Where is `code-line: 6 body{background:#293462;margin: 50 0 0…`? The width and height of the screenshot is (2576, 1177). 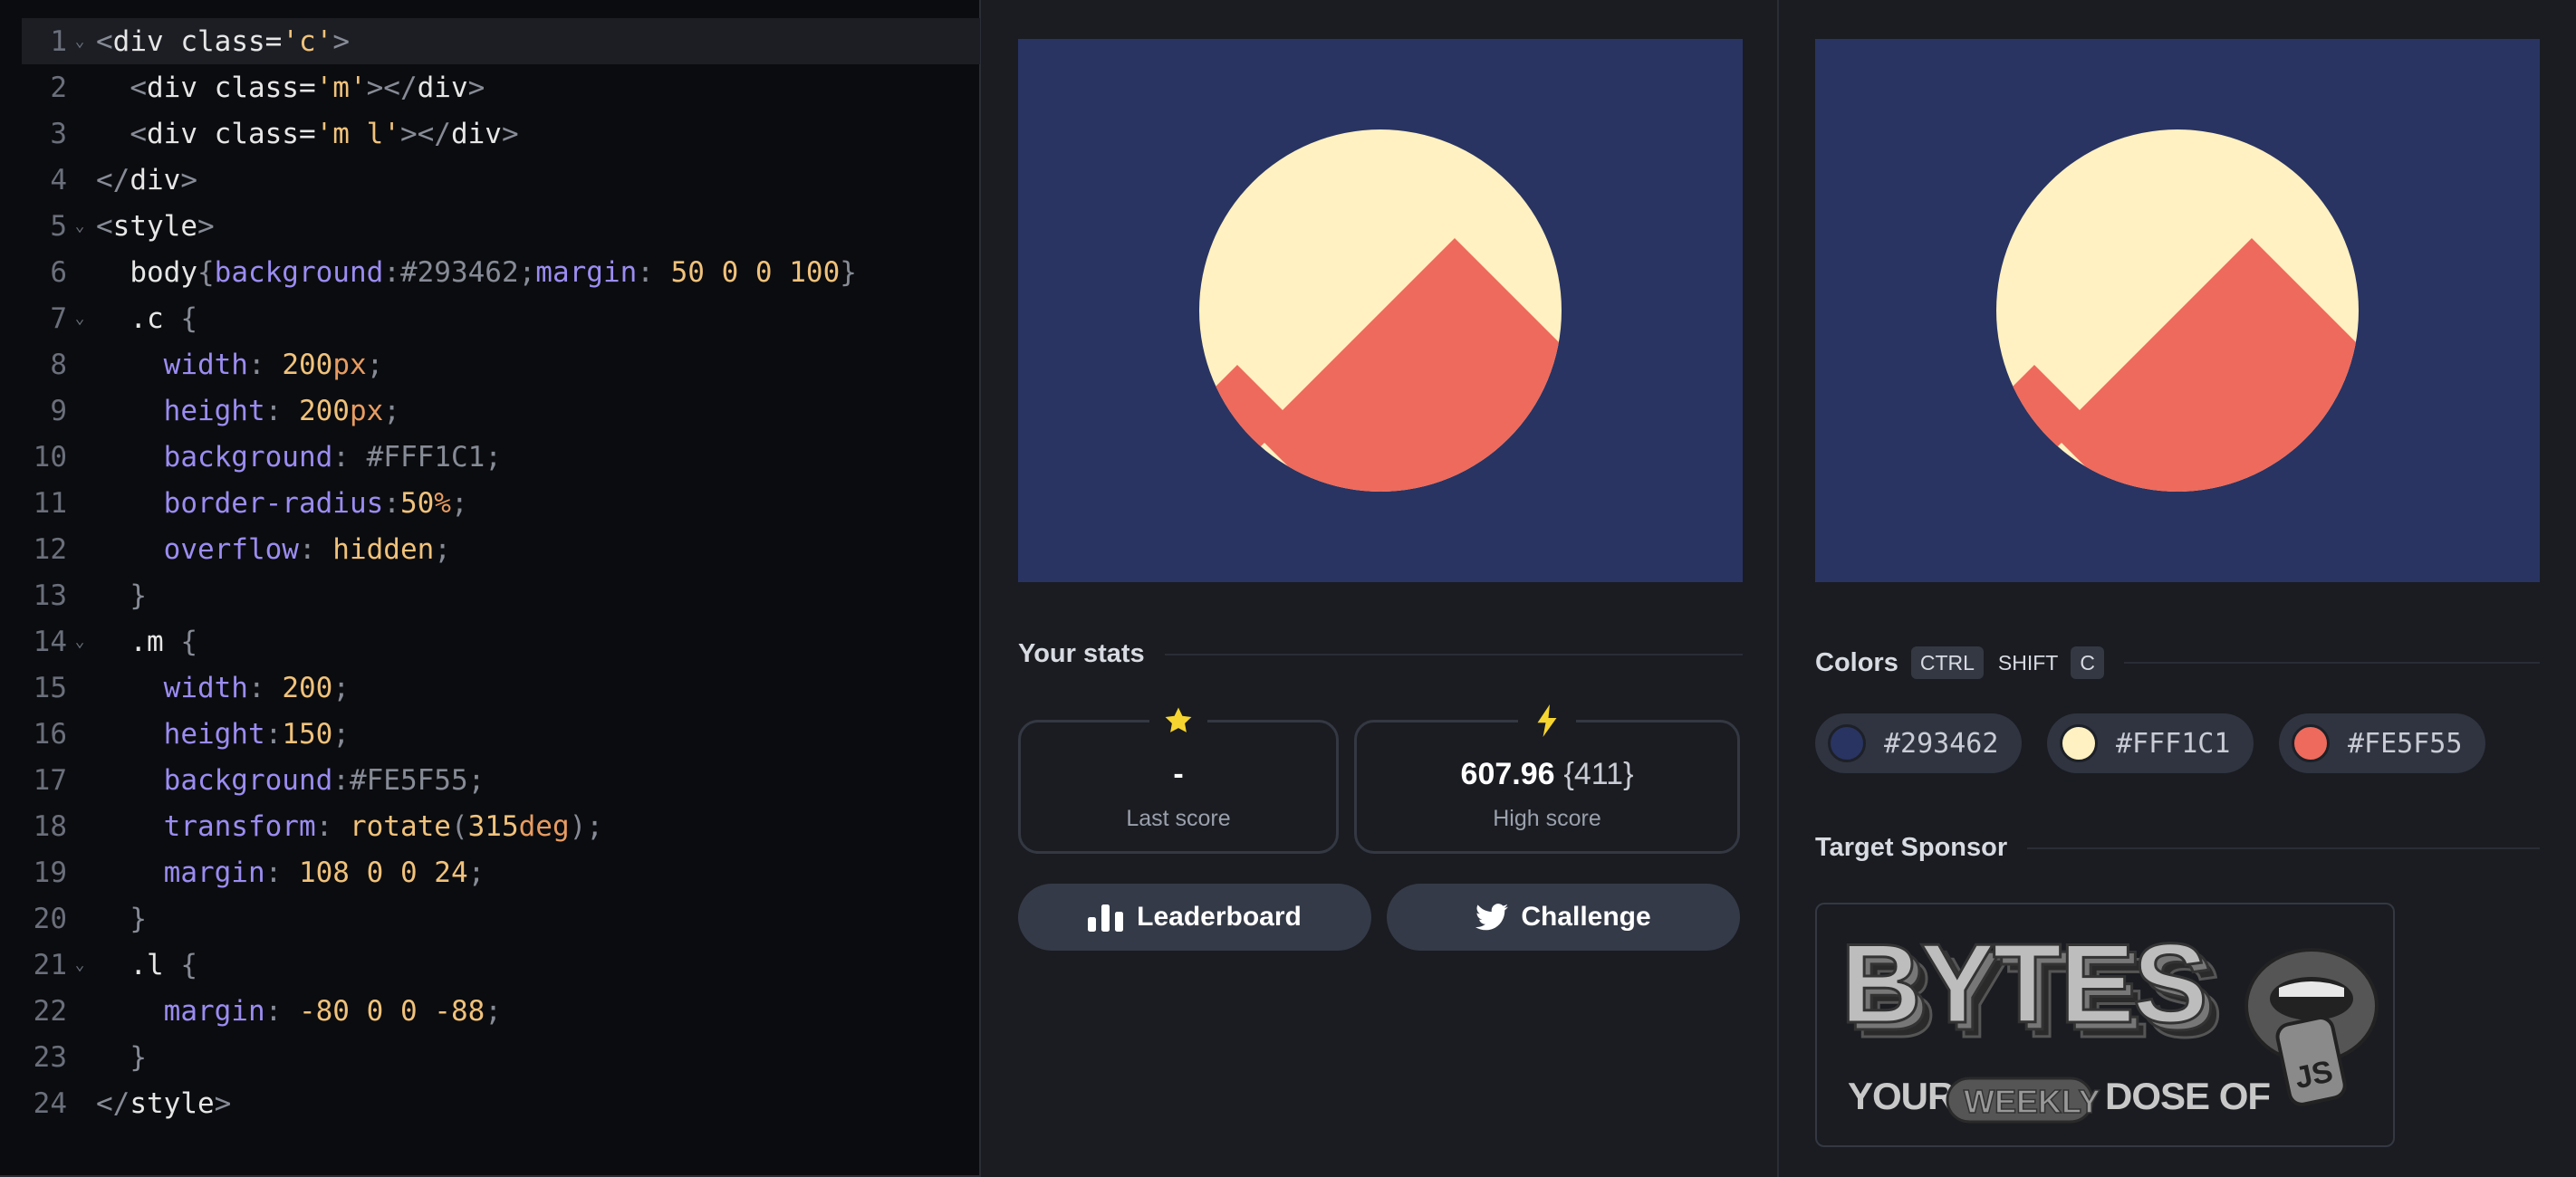 code-line: 6 body{background:#293462;margin: 50 0 0… is located at coordinates (501, 272).